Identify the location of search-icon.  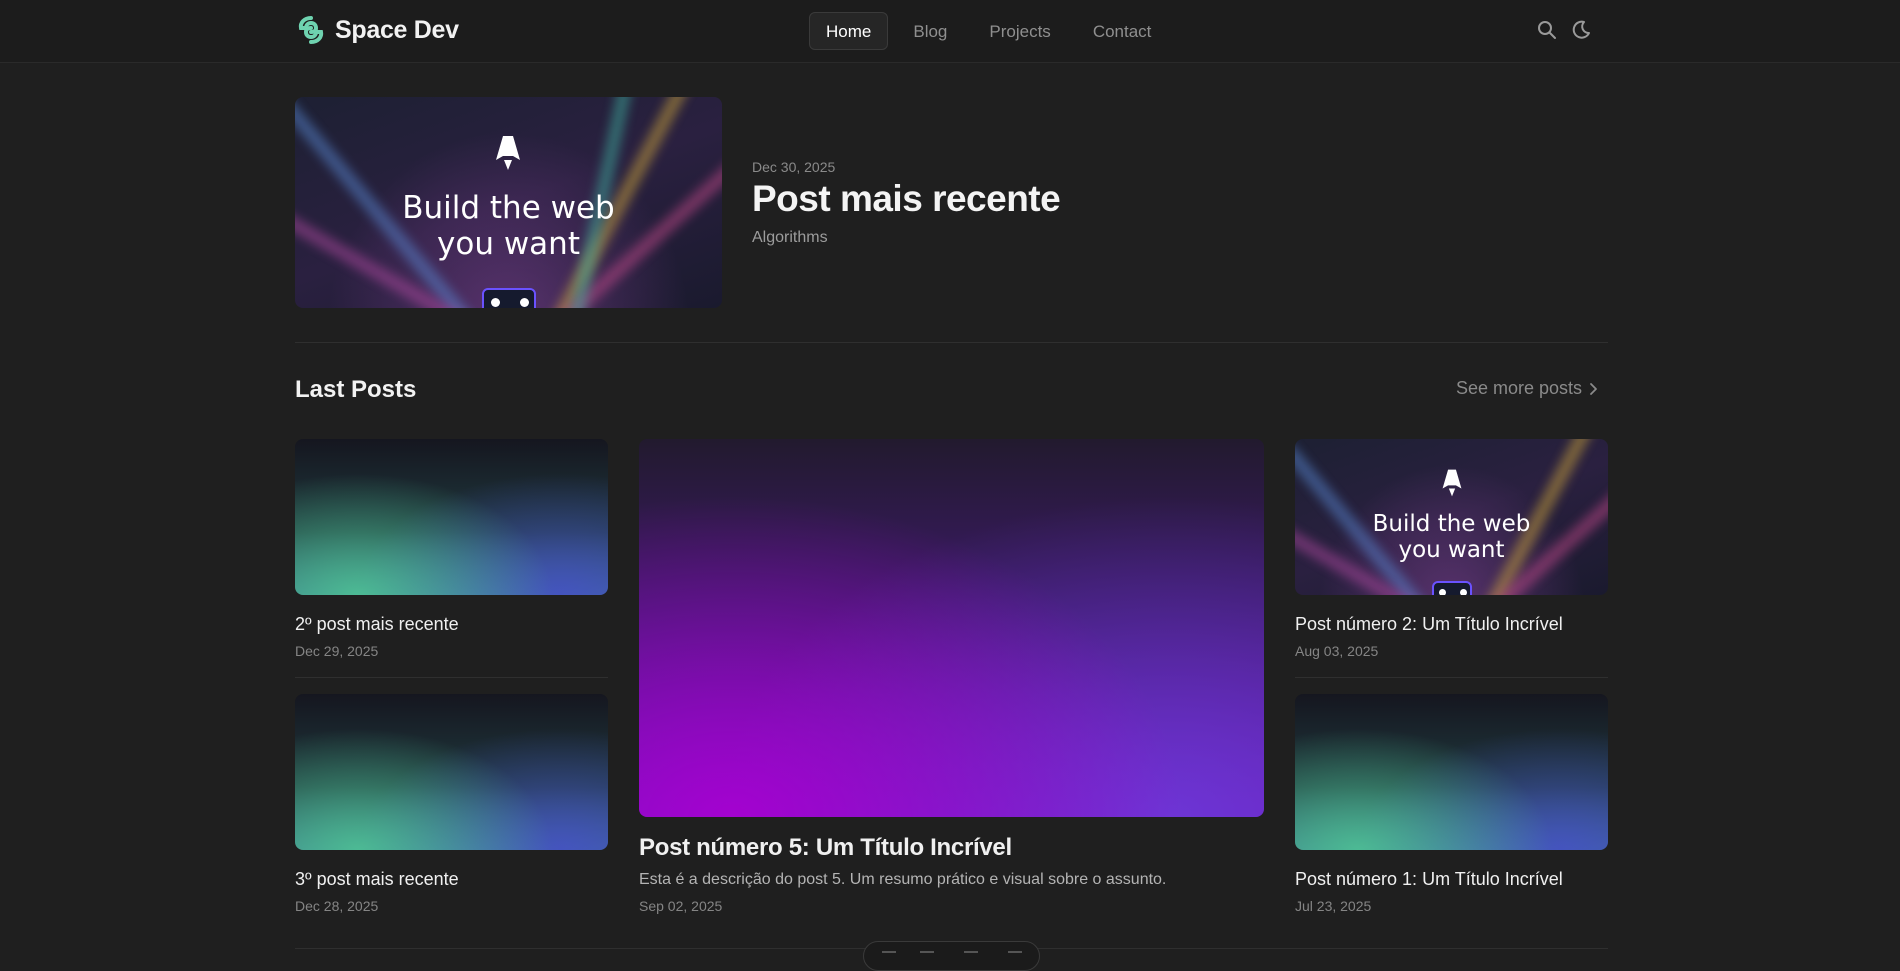
(1547, 30).